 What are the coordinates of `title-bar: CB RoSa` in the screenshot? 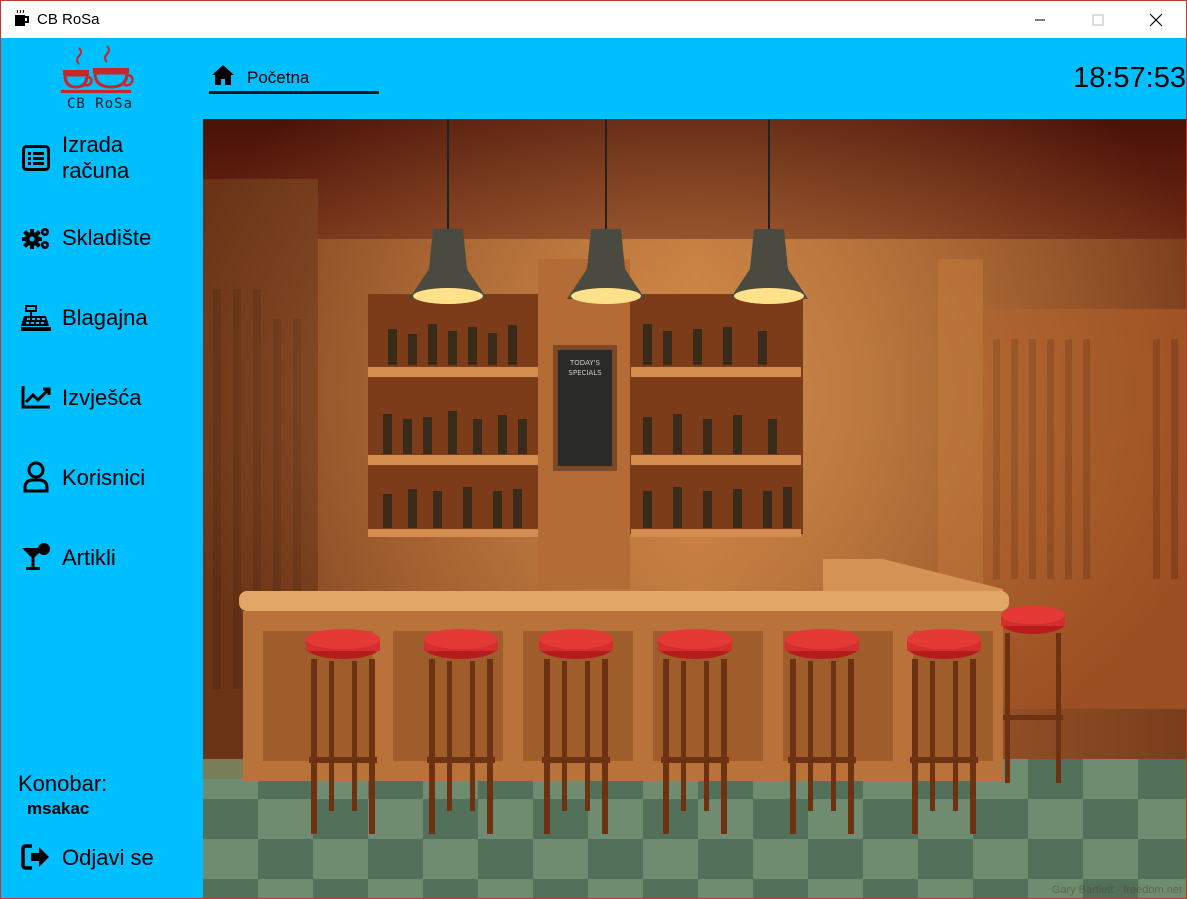 It's located at (593, 19).